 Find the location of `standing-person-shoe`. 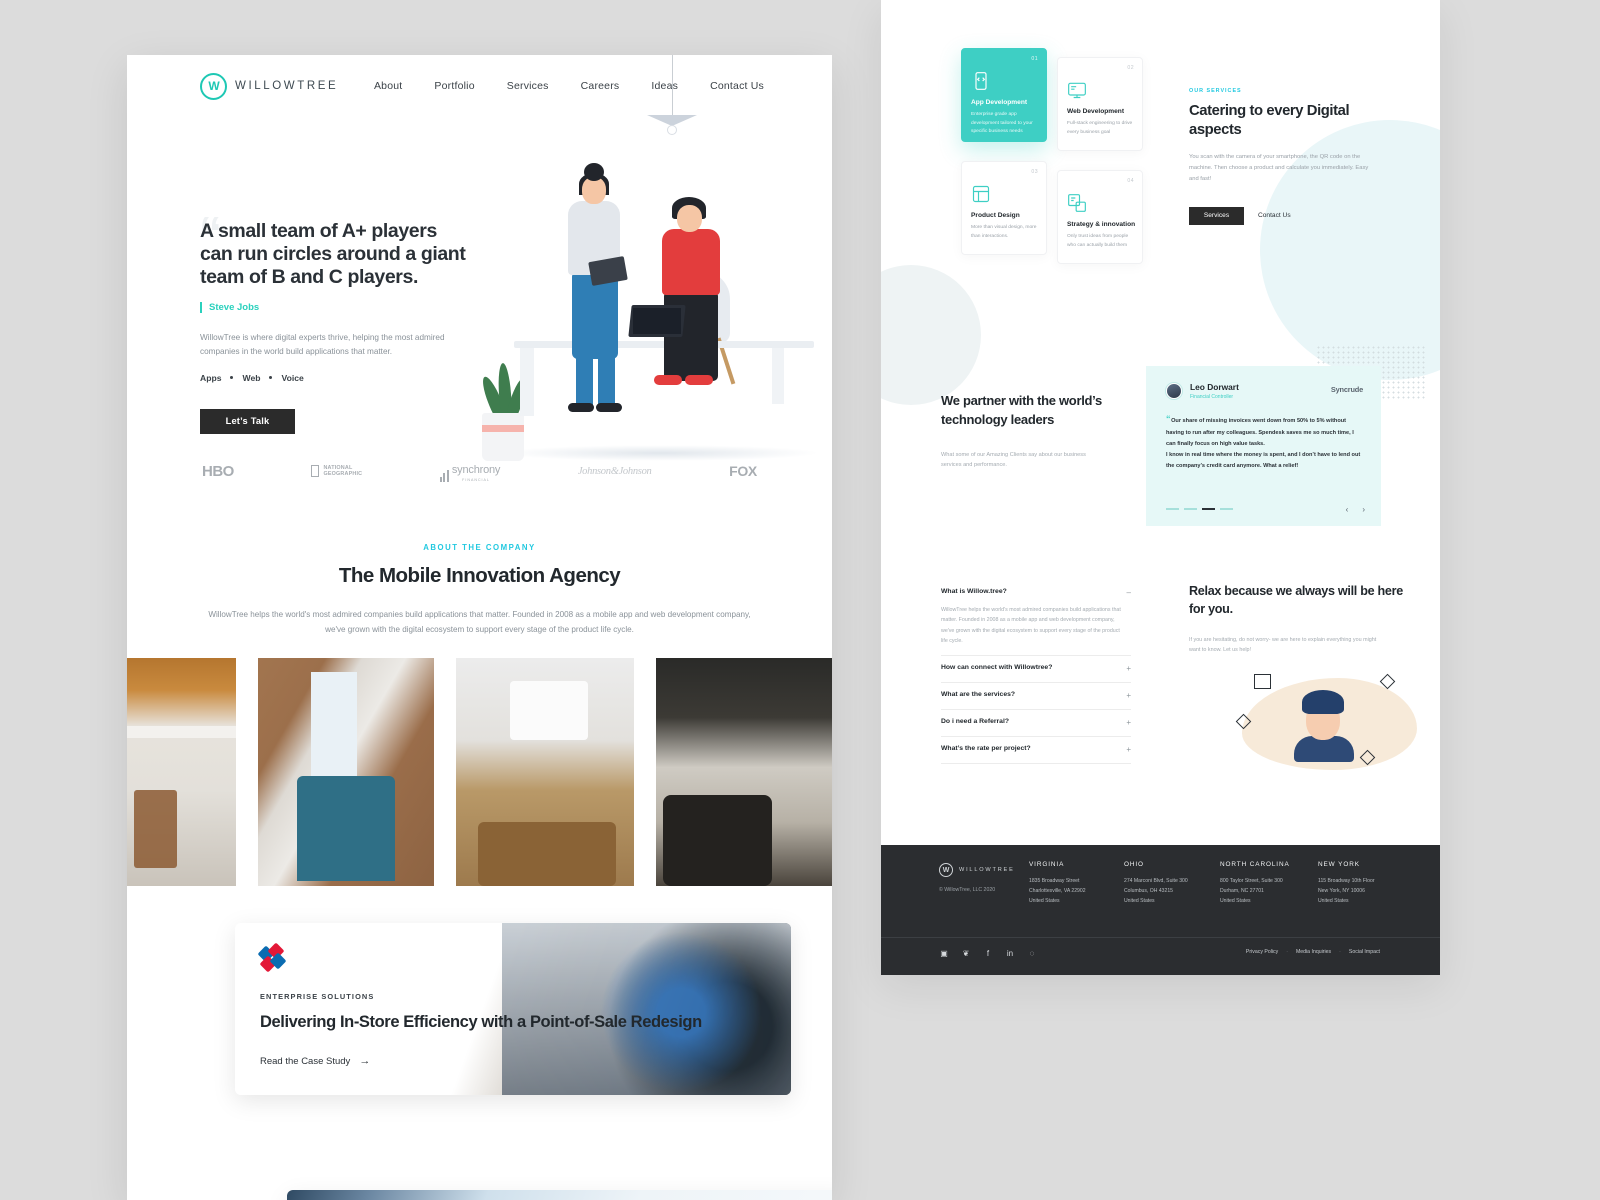

standing-person-shoe is located at coordinates (609, 407).